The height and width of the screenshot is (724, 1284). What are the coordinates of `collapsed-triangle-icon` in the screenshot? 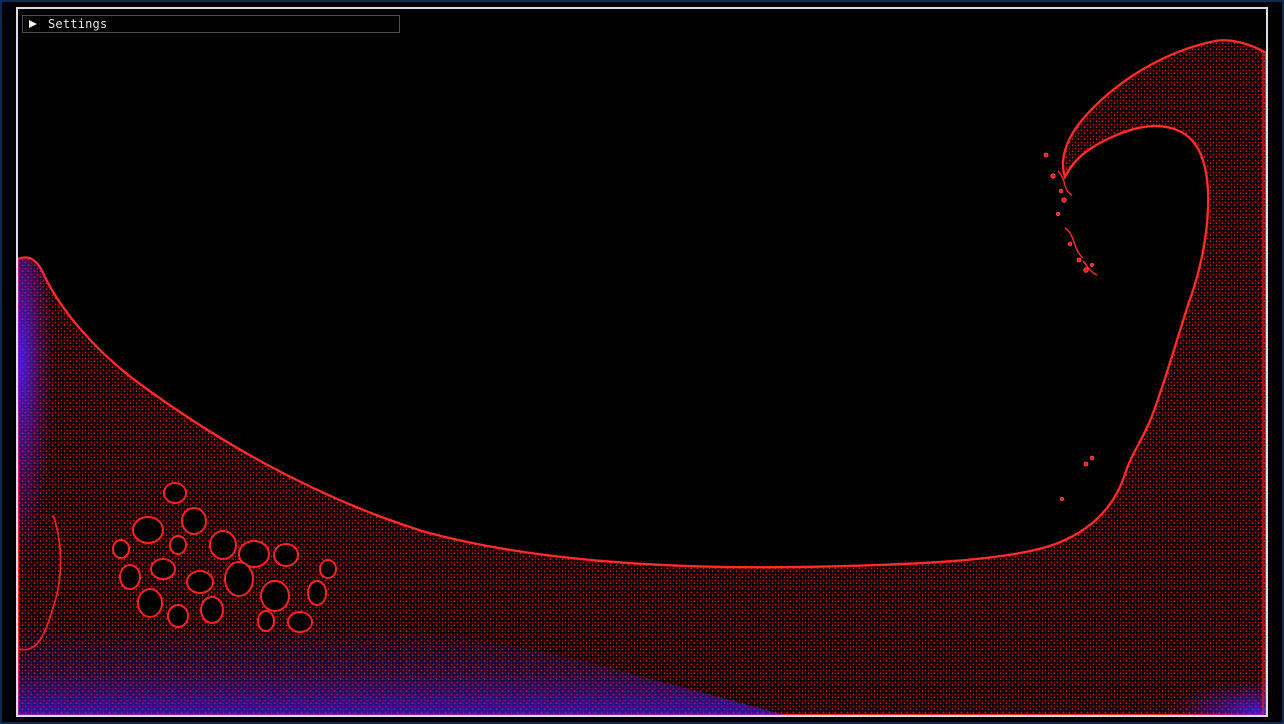 It's located at (33, 24).